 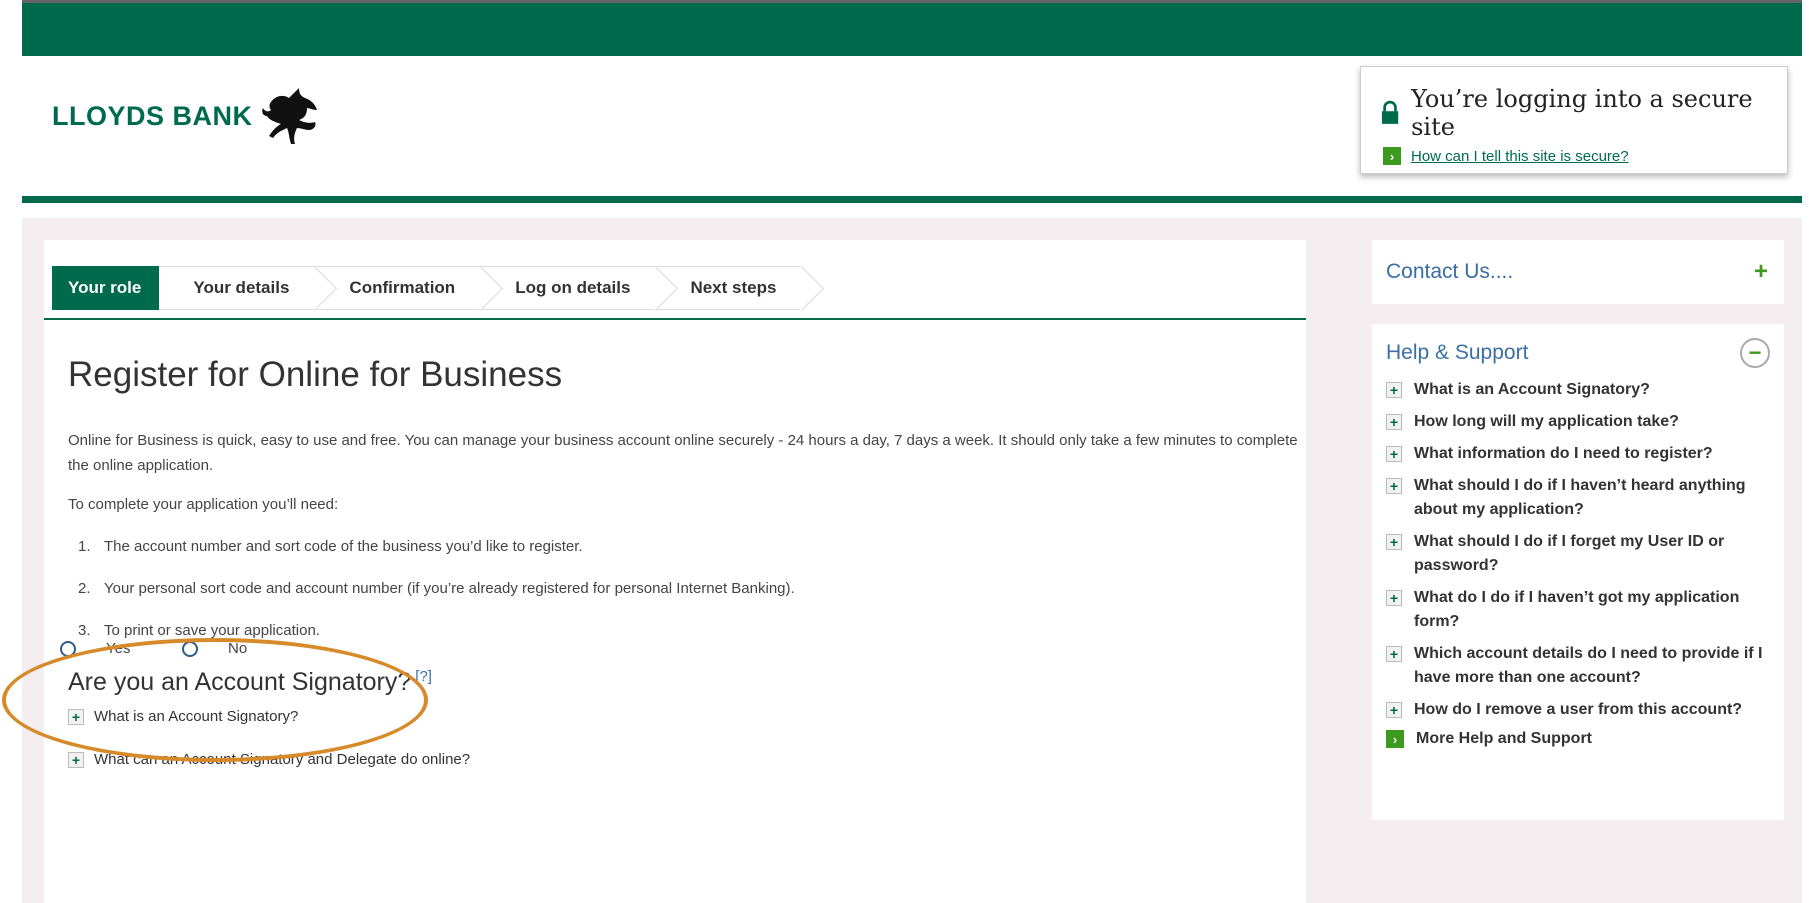 What do you see at coordinates (238, 648) in the screenshot?
I see `radio-no-label: No` at bounding box center [238, 648].